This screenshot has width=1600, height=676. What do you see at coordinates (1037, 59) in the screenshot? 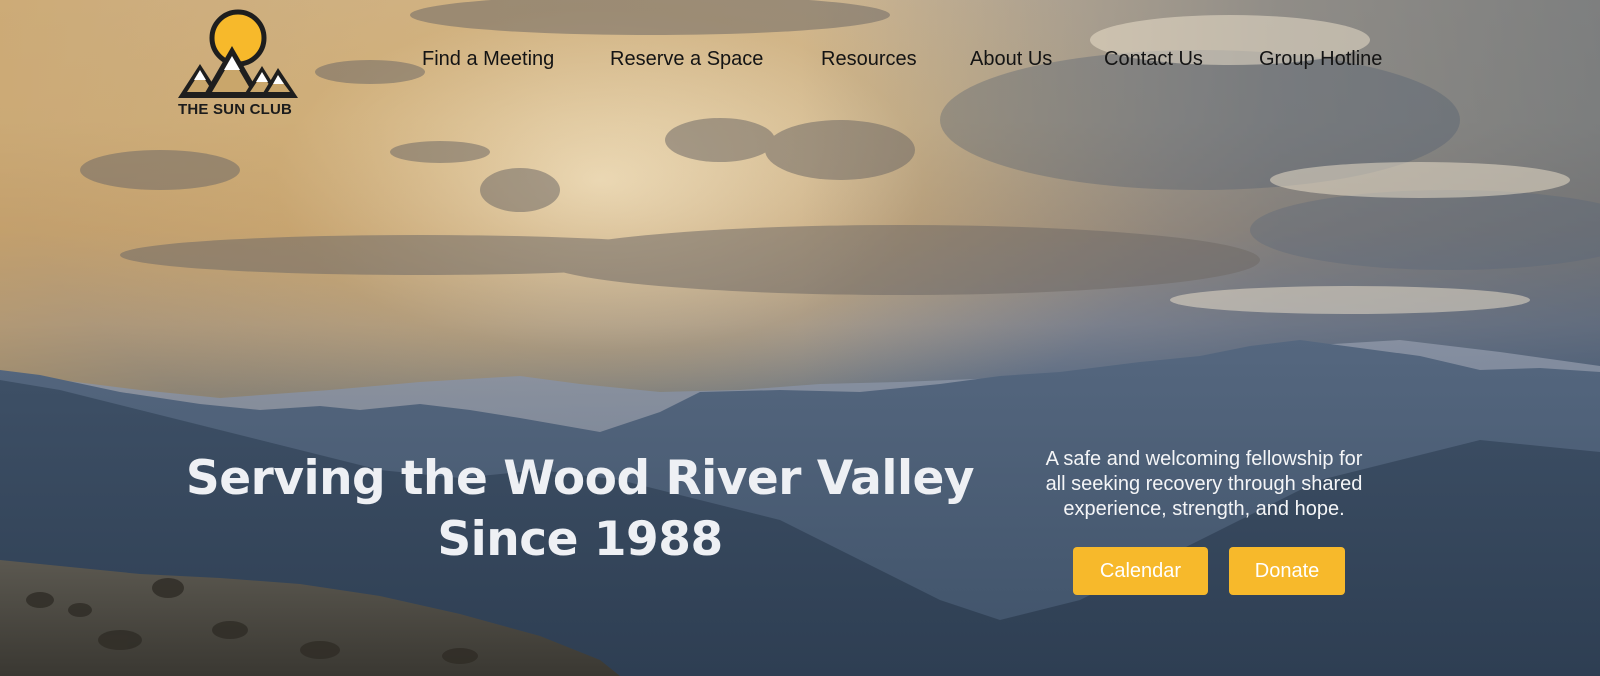
I see `nav-about-us: About Us` at bounding box center [1037, 59].